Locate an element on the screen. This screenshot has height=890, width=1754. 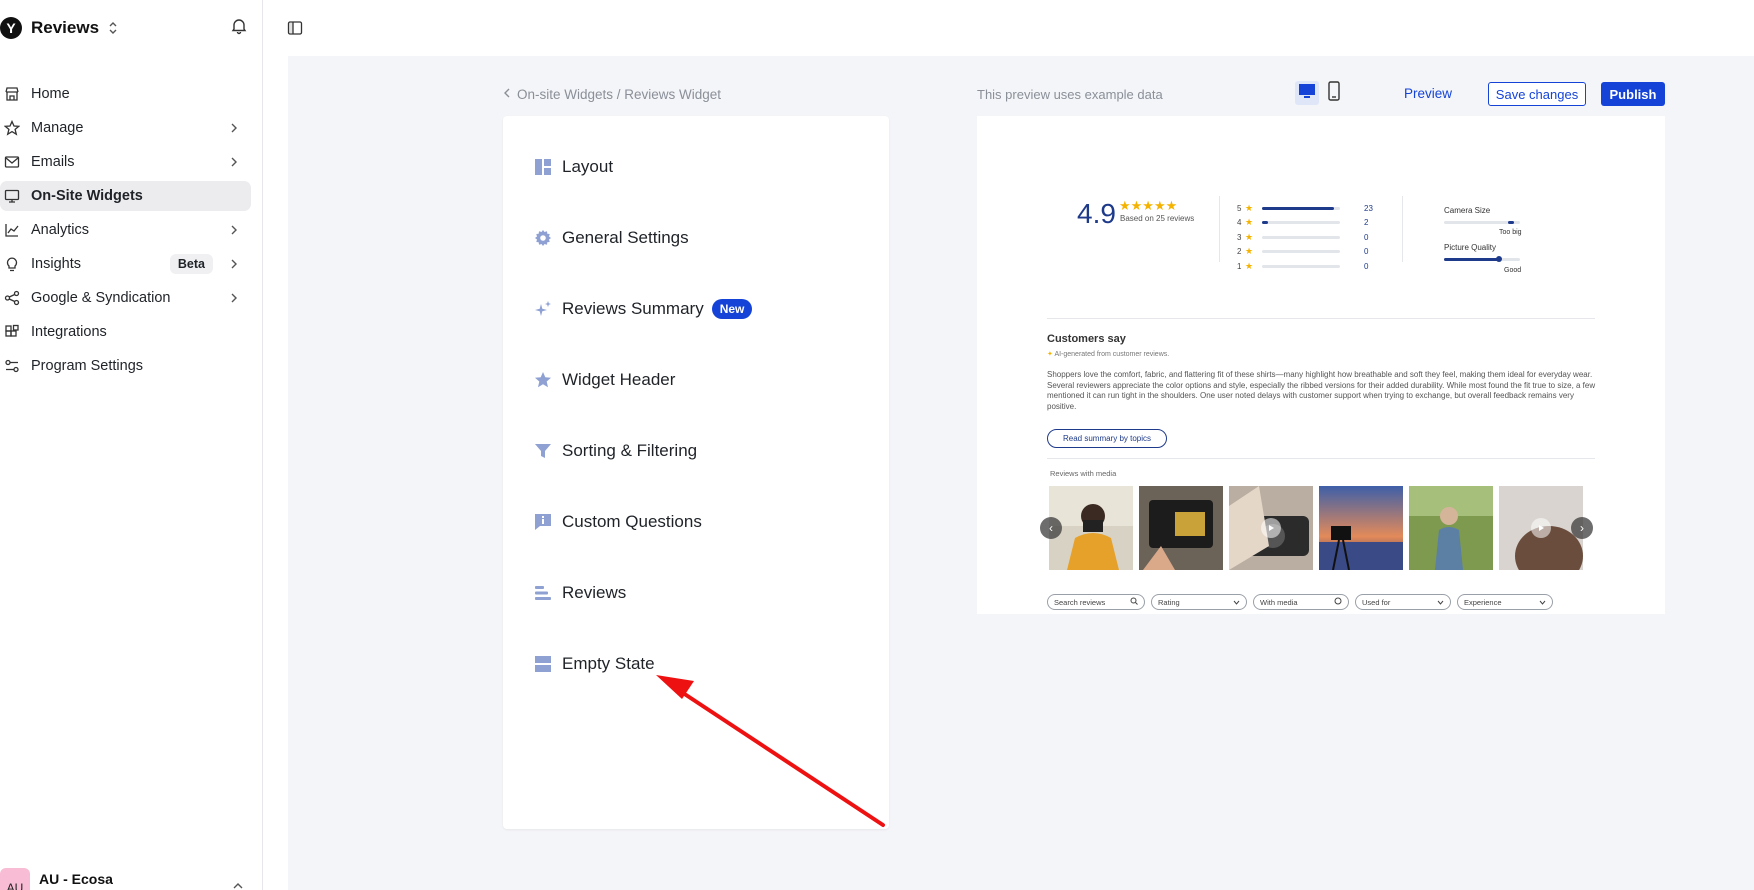
distribution-row: 1 ★ 0 is located at coordinates (1317, 266).